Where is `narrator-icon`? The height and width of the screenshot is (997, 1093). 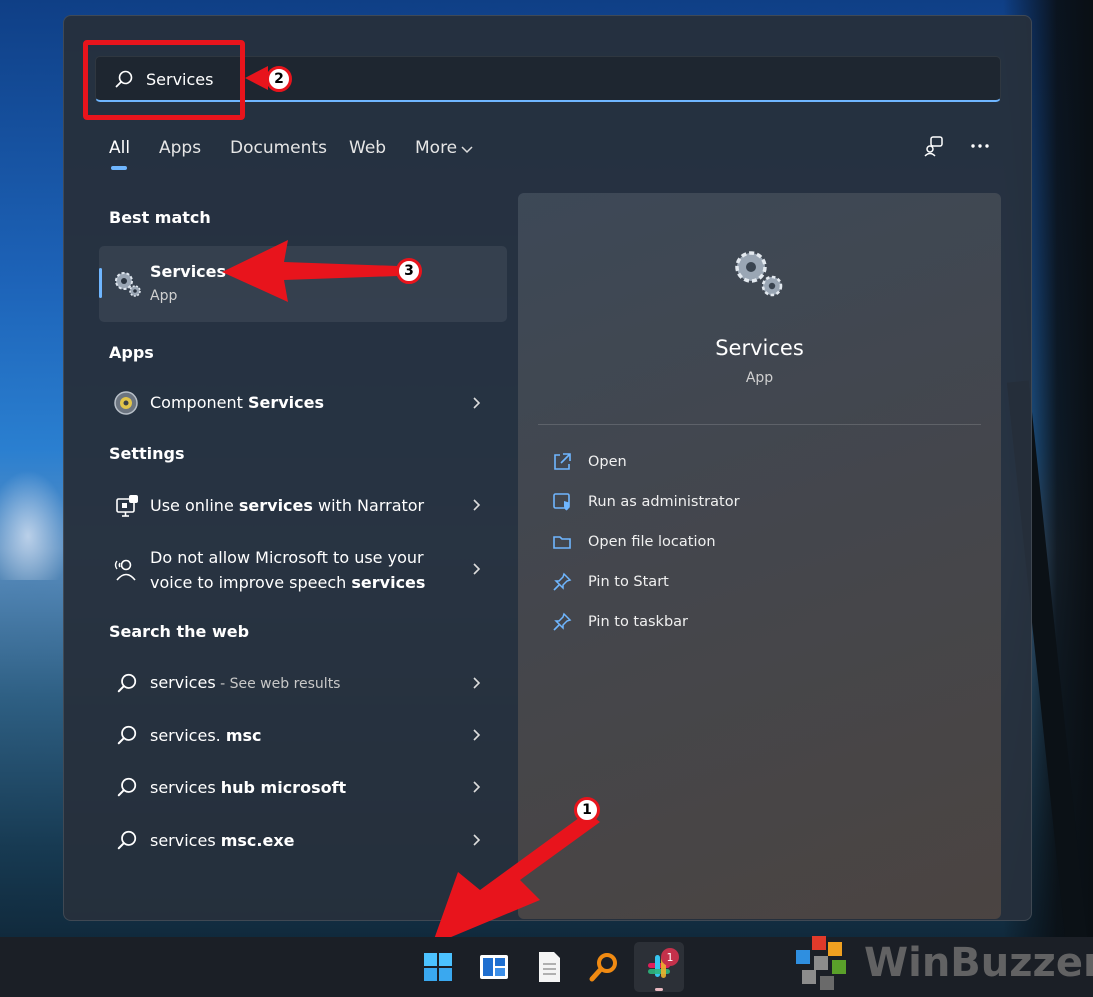
narrator-icon is located at coordinates (127, 506).